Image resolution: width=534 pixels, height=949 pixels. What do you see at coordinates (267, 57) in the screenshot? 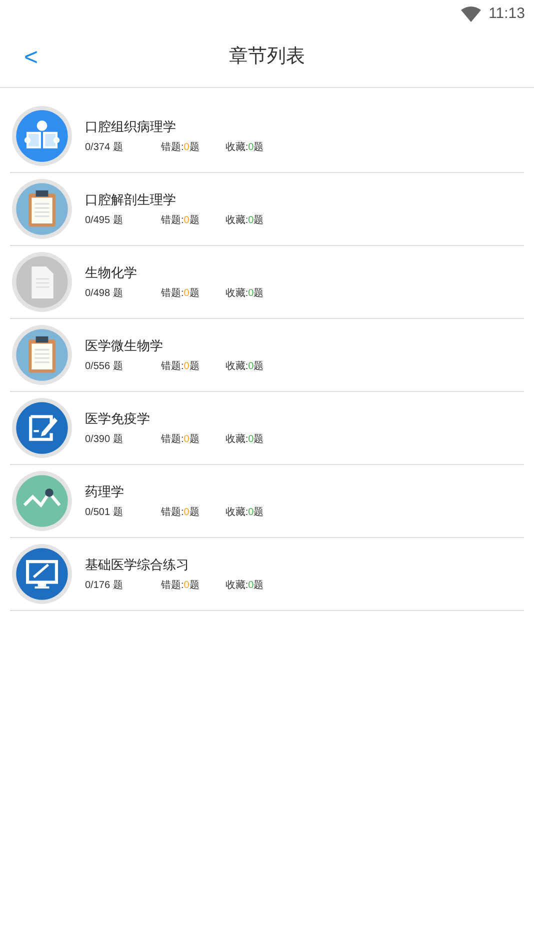
I see `page-title: 章节列表` at bounding box center [267, 57].